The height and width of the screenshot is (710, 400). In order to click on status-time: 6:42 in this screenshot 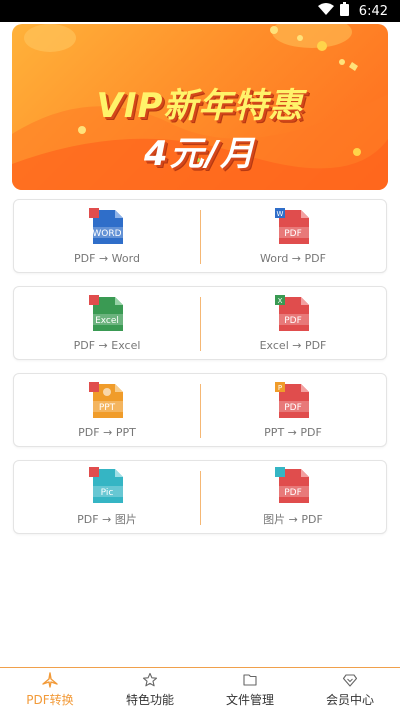, I will do `click(373, 11)`.